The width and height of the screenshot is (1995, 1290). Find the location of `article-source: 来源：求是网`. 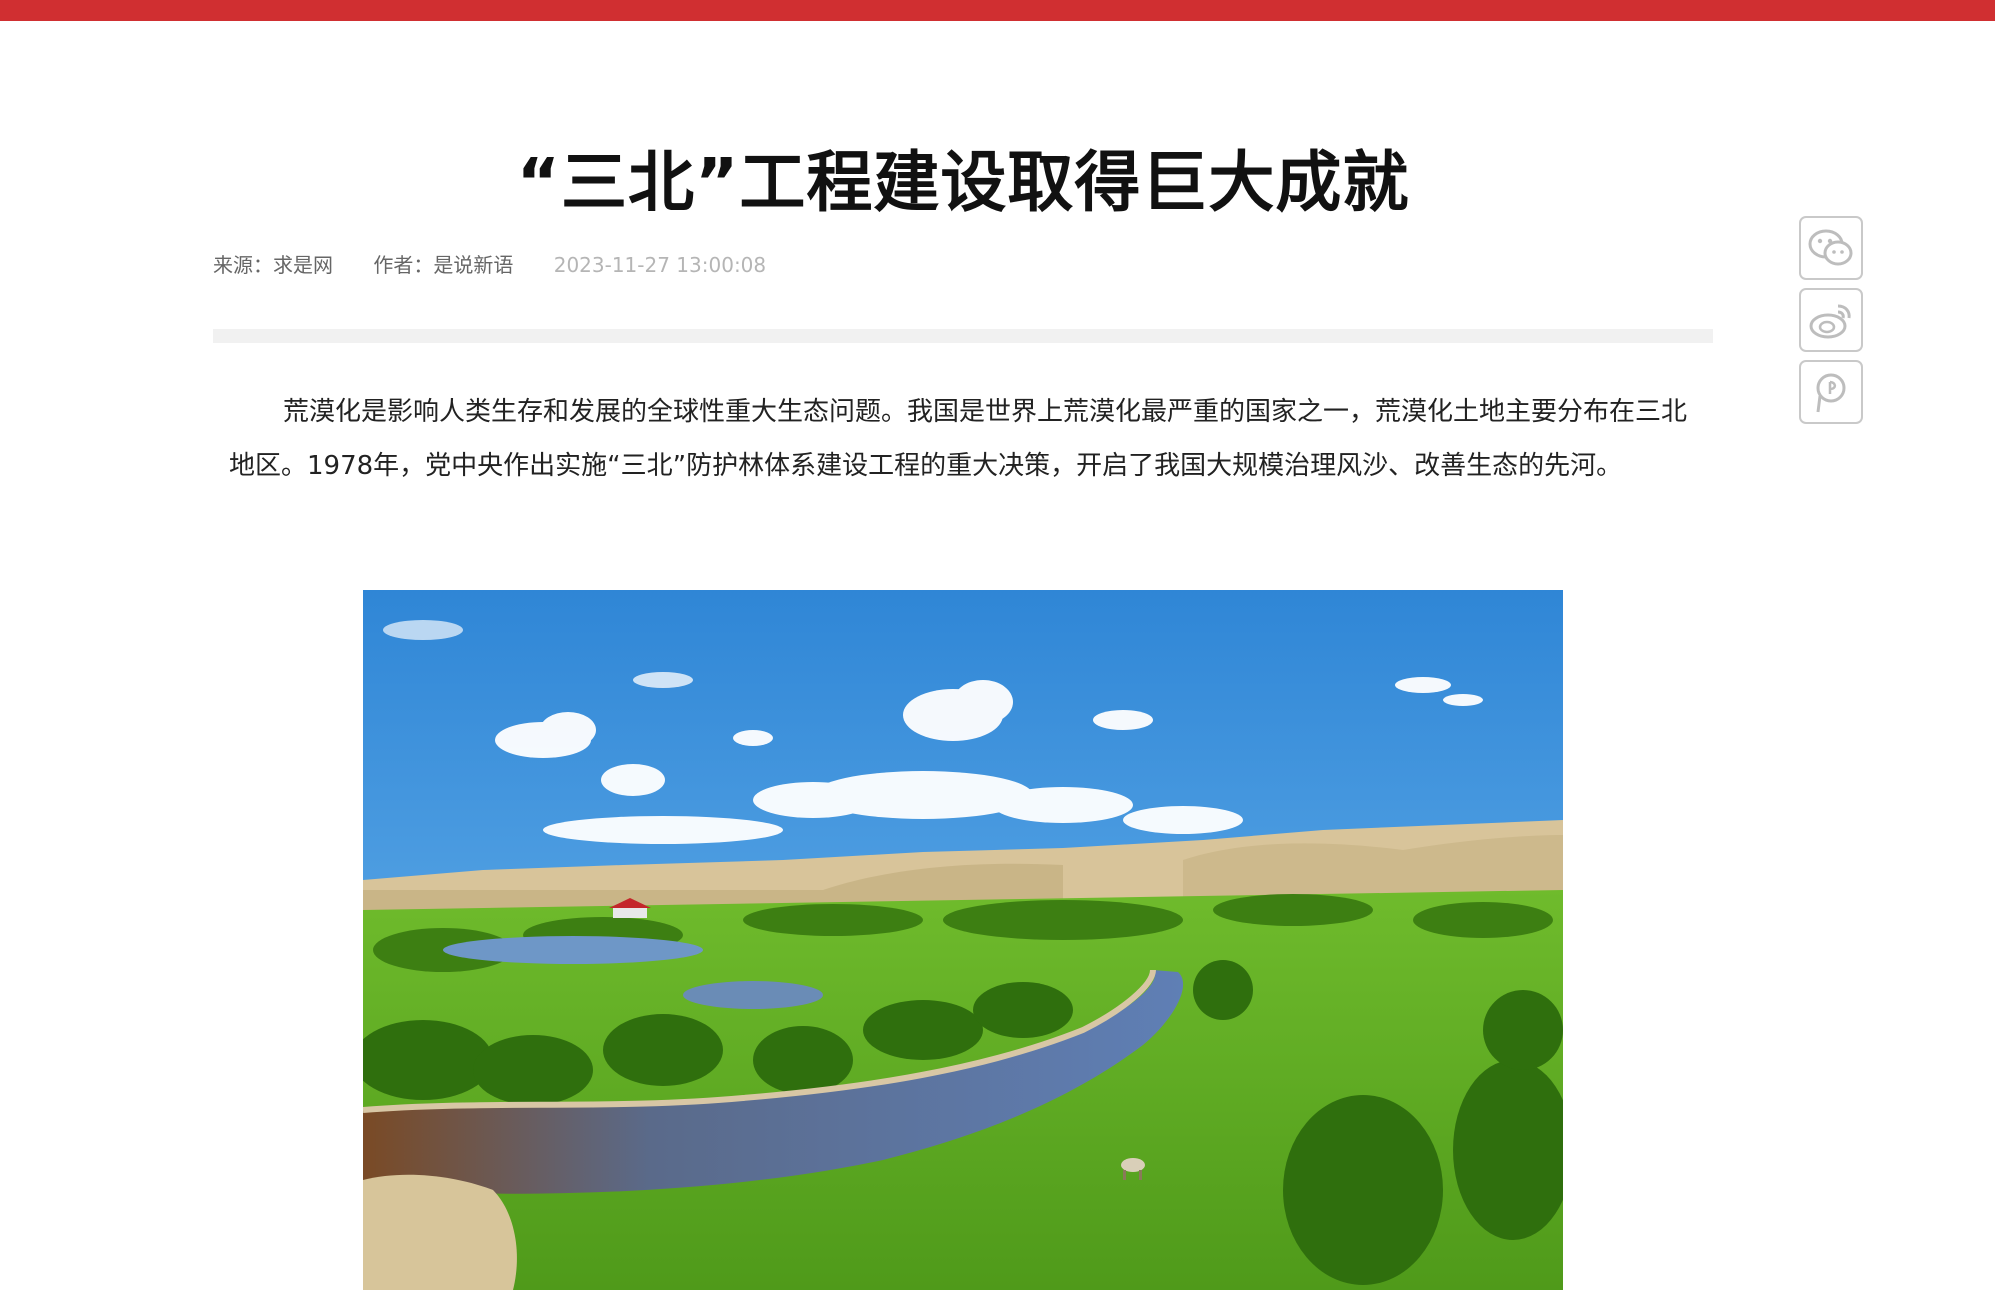

article-source: 来源：求是网 is located at coordinates (273, 265).